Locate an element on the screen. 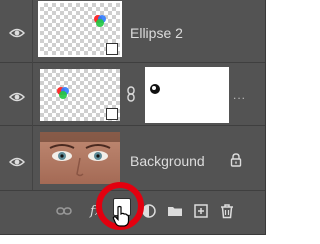  layer-thumbnail-background is located at coordinates (80, 158).